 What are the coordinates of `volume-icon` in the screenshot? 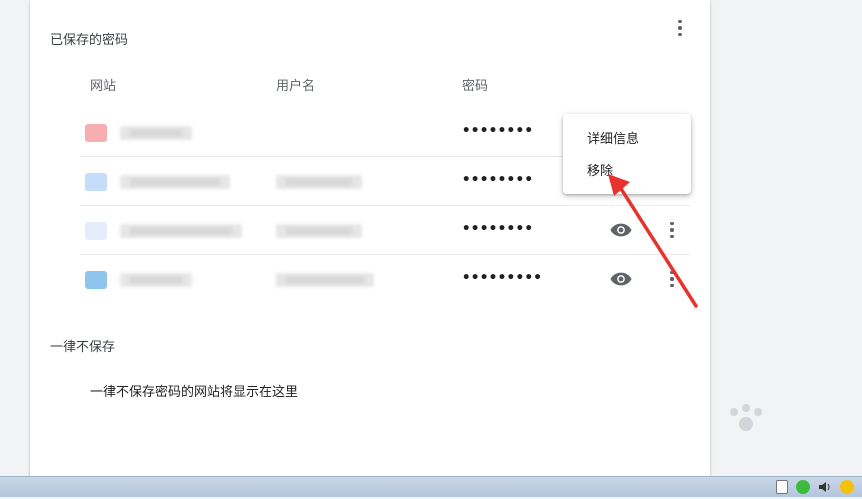 It's located at (825, 487).